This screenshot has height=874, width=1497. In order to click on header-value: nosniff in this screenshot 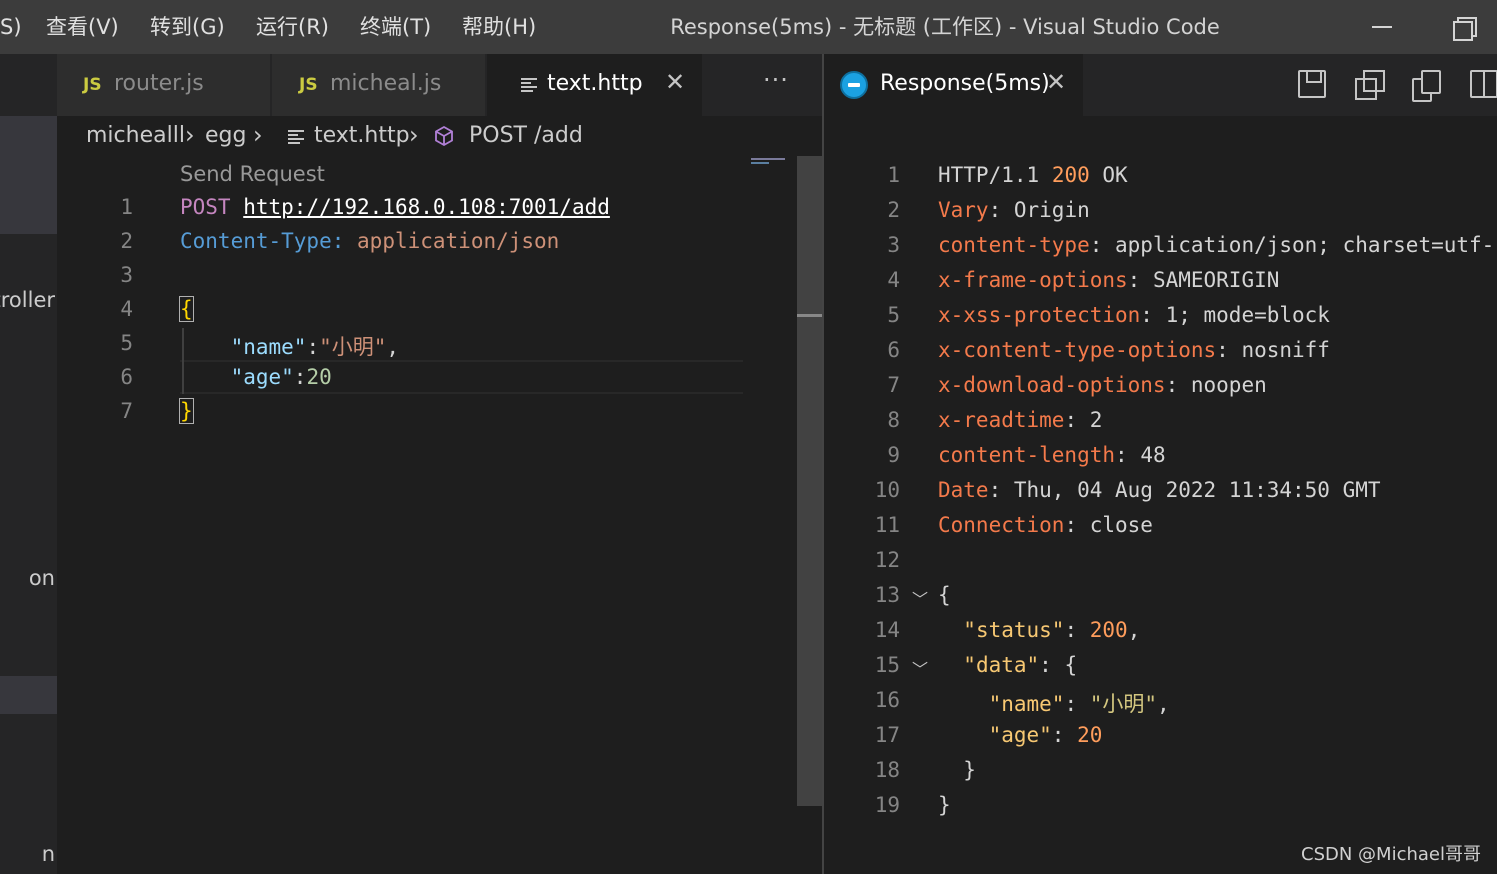, I will do `click(1285, 350)`.